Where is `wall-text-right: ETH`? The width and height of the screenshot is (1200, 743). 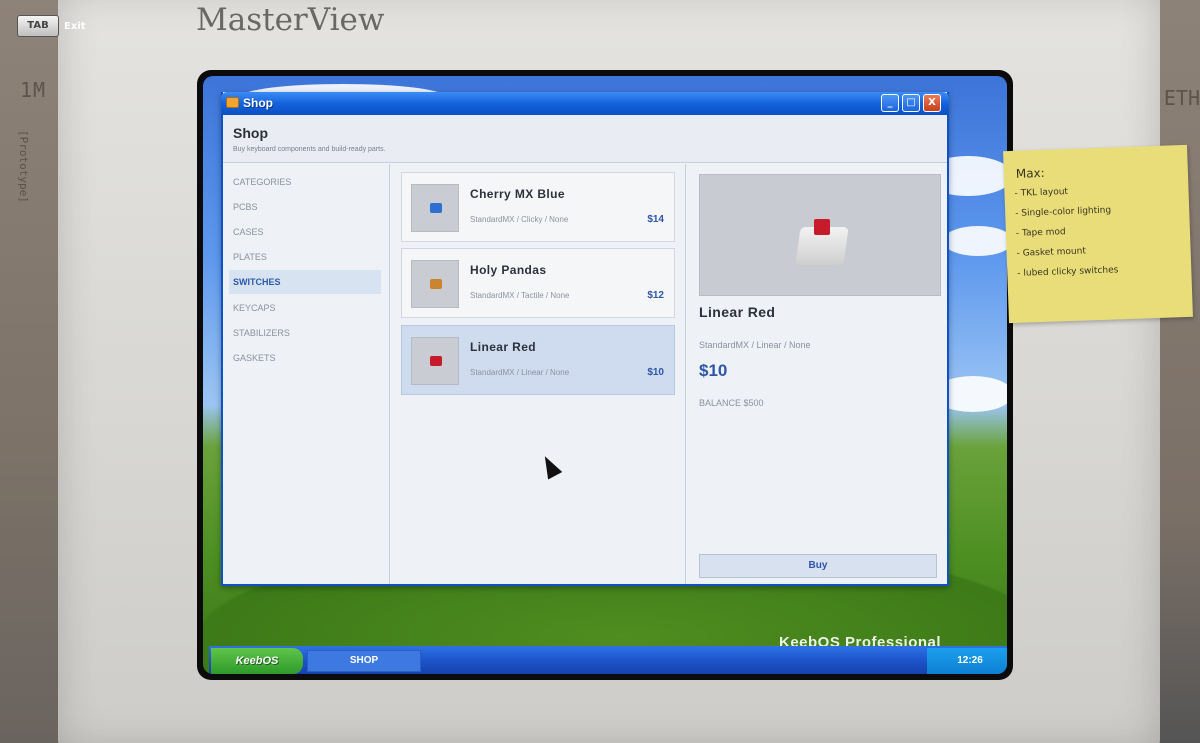
wall-text-right: ETH is located at coordinates (1181, 98).